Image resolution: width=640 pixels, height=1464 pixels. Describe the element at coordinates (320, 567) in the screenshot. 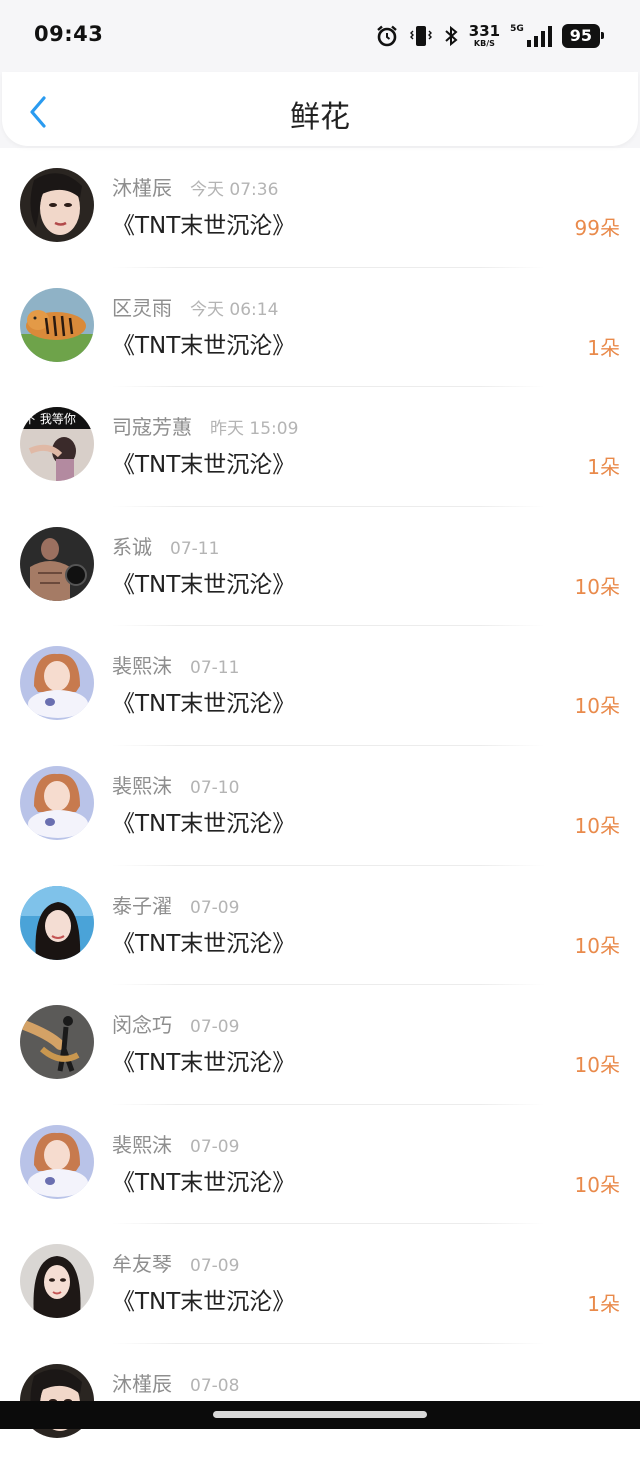

I see `list-item: 系诚 07-11 《TNT末世沉沦》 10朵` at that location.